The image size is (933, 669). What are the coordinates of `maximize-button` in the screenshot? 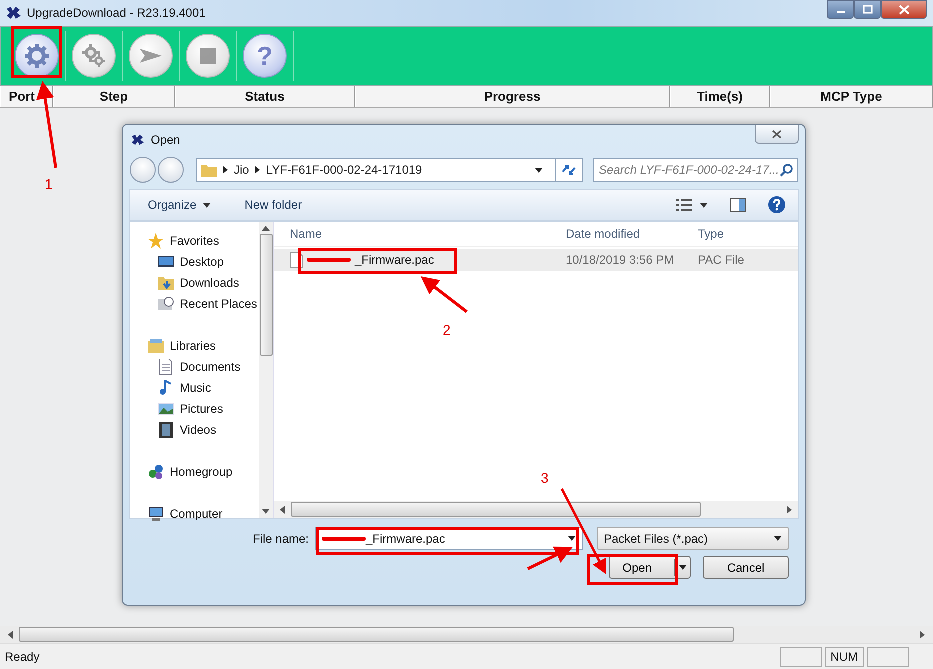 It's located at (867, 9).